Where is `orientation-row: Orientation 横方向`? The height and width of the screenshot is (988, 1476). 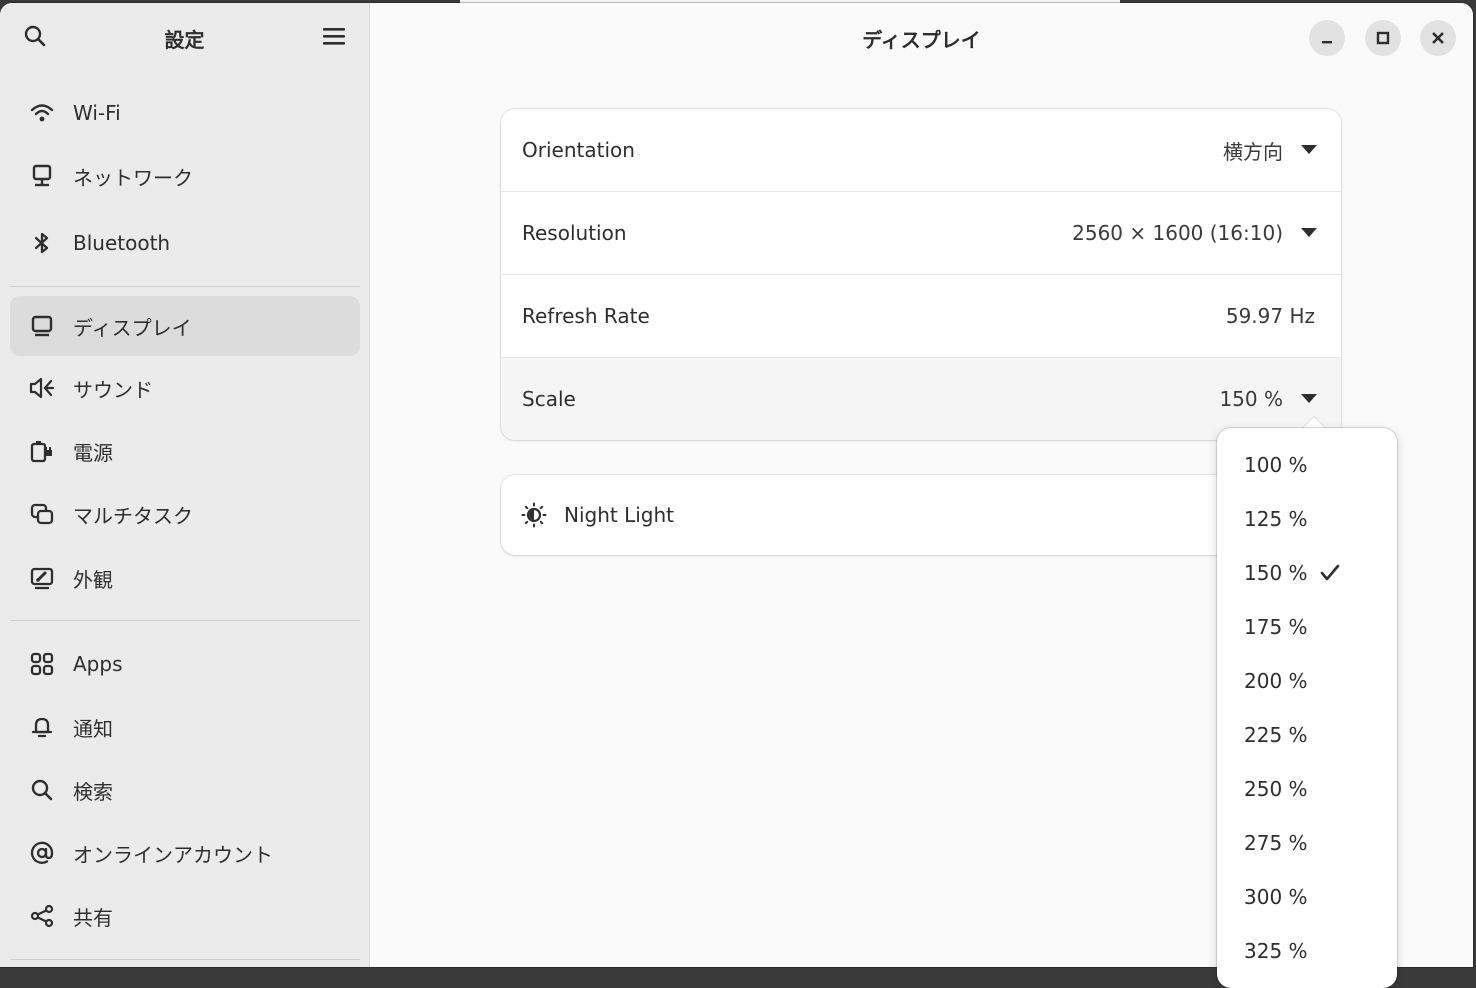 orientation-row: Orientation 横方向 is located at coordinates (921, 150).